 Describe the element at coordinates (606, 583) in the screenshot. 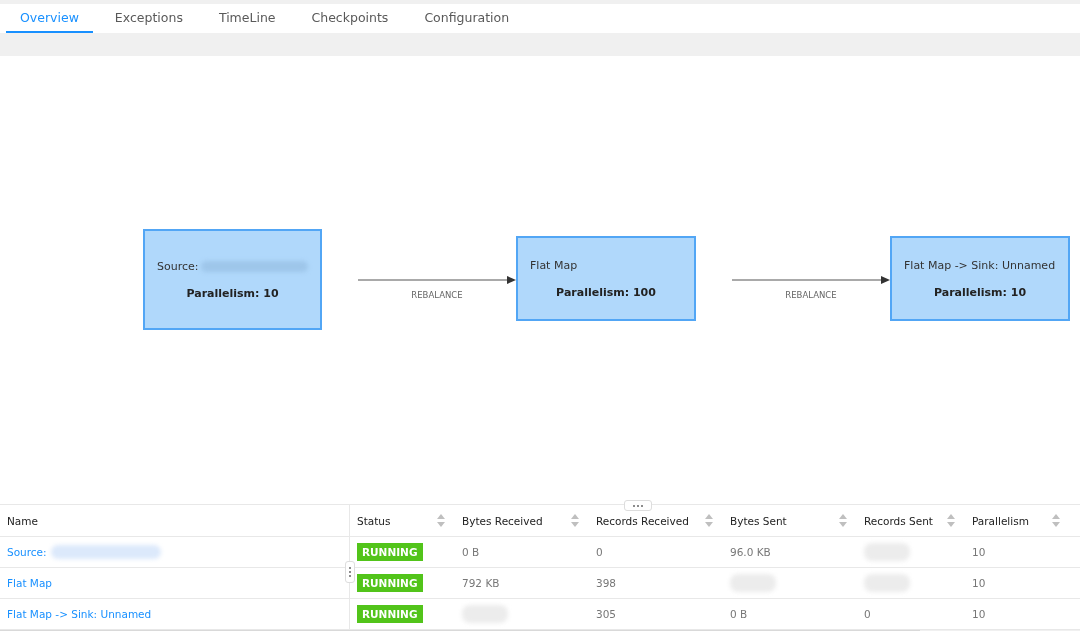

I see `table-cell: 398` at that location.